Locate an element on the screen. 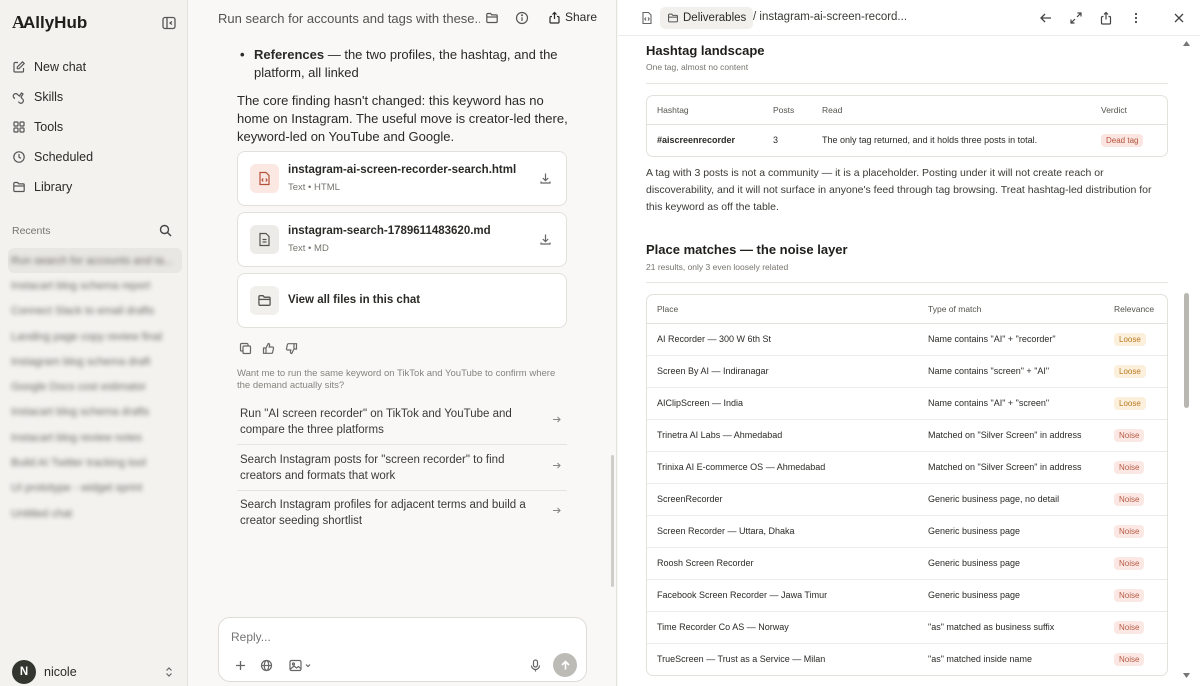 This screenshot has width=1200, height=686. document-scrollbar is located at coordinates (1186, 350).